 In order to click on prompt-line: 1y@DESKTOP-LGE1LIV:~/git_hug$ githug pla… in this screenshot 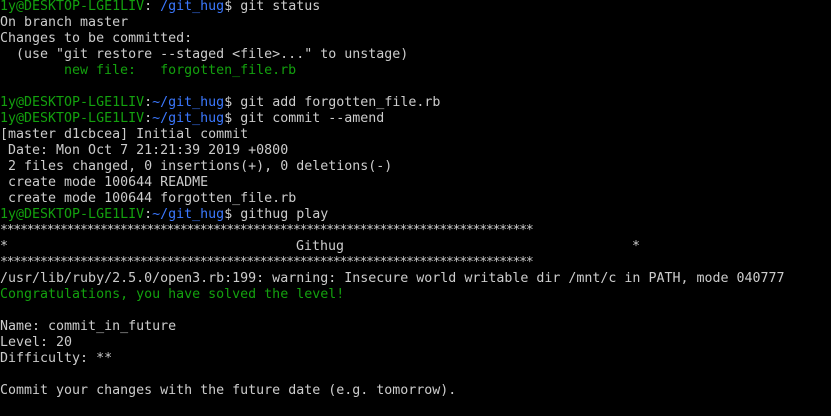, I will do `click(415, 215)`.